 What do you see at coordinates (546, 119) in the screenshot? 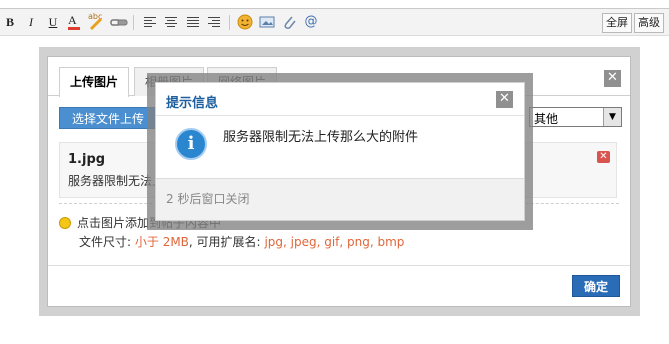
I see `category-select-value: 其他` at bounding box center [546, 119].